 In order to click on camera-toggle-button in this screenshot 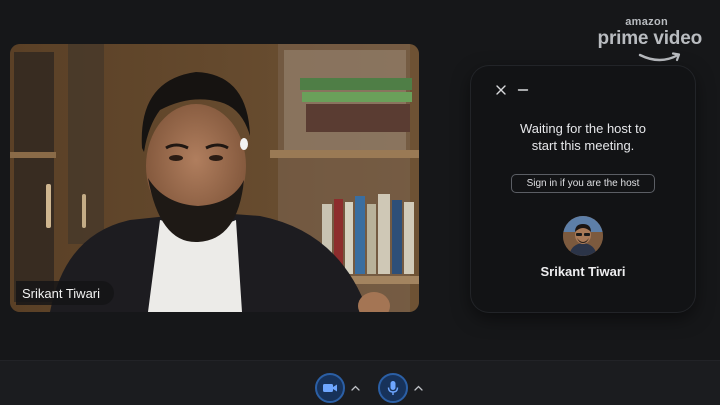, I will do `click(330, 388)`.